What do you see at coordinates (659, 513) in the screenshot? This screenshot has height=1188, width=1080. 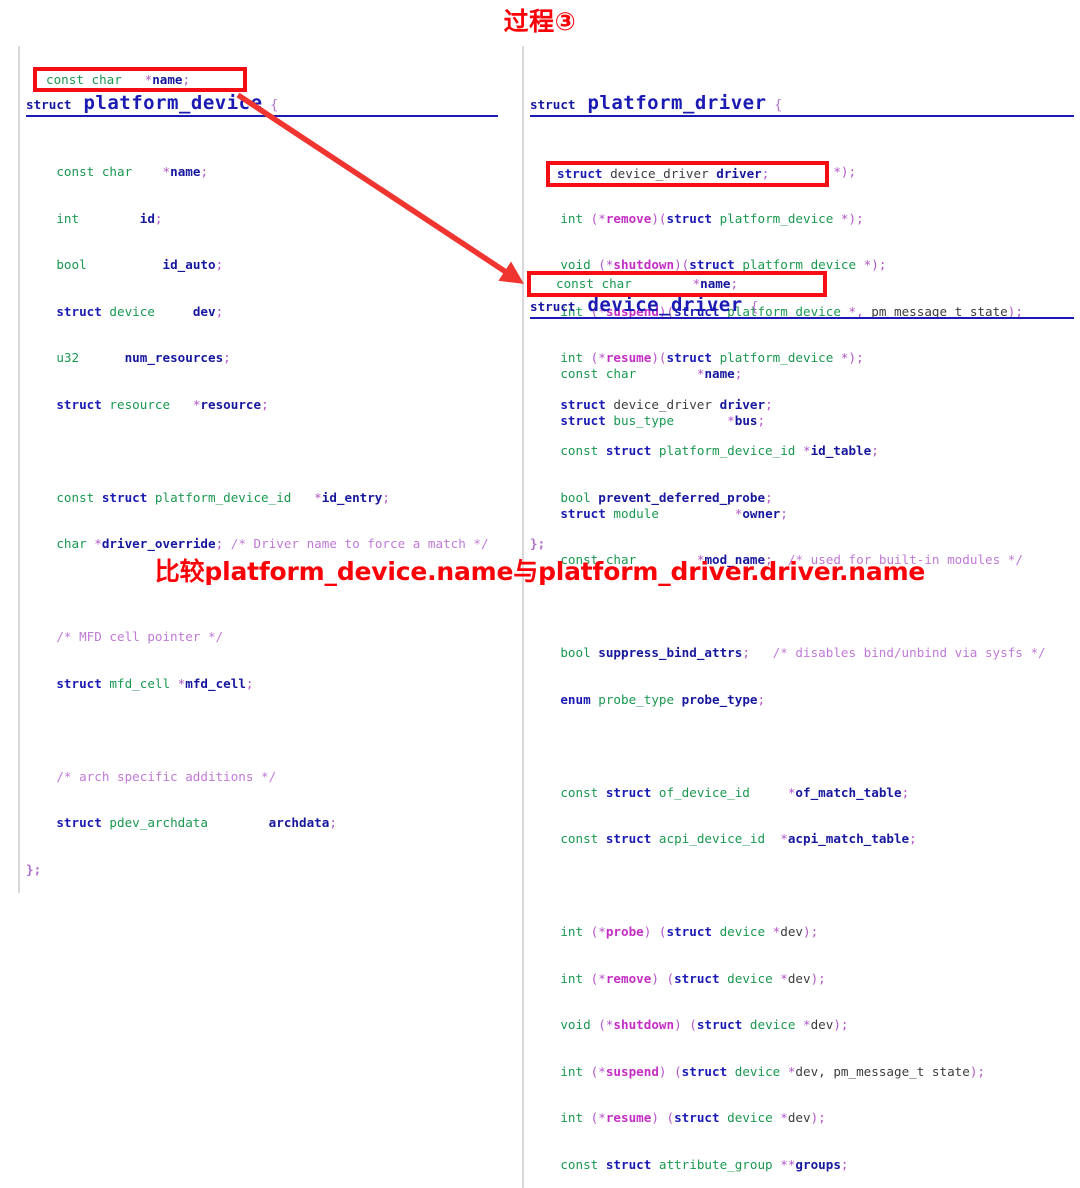 I see `code-line: struct module *owner;` at bounding box center [659, 513].